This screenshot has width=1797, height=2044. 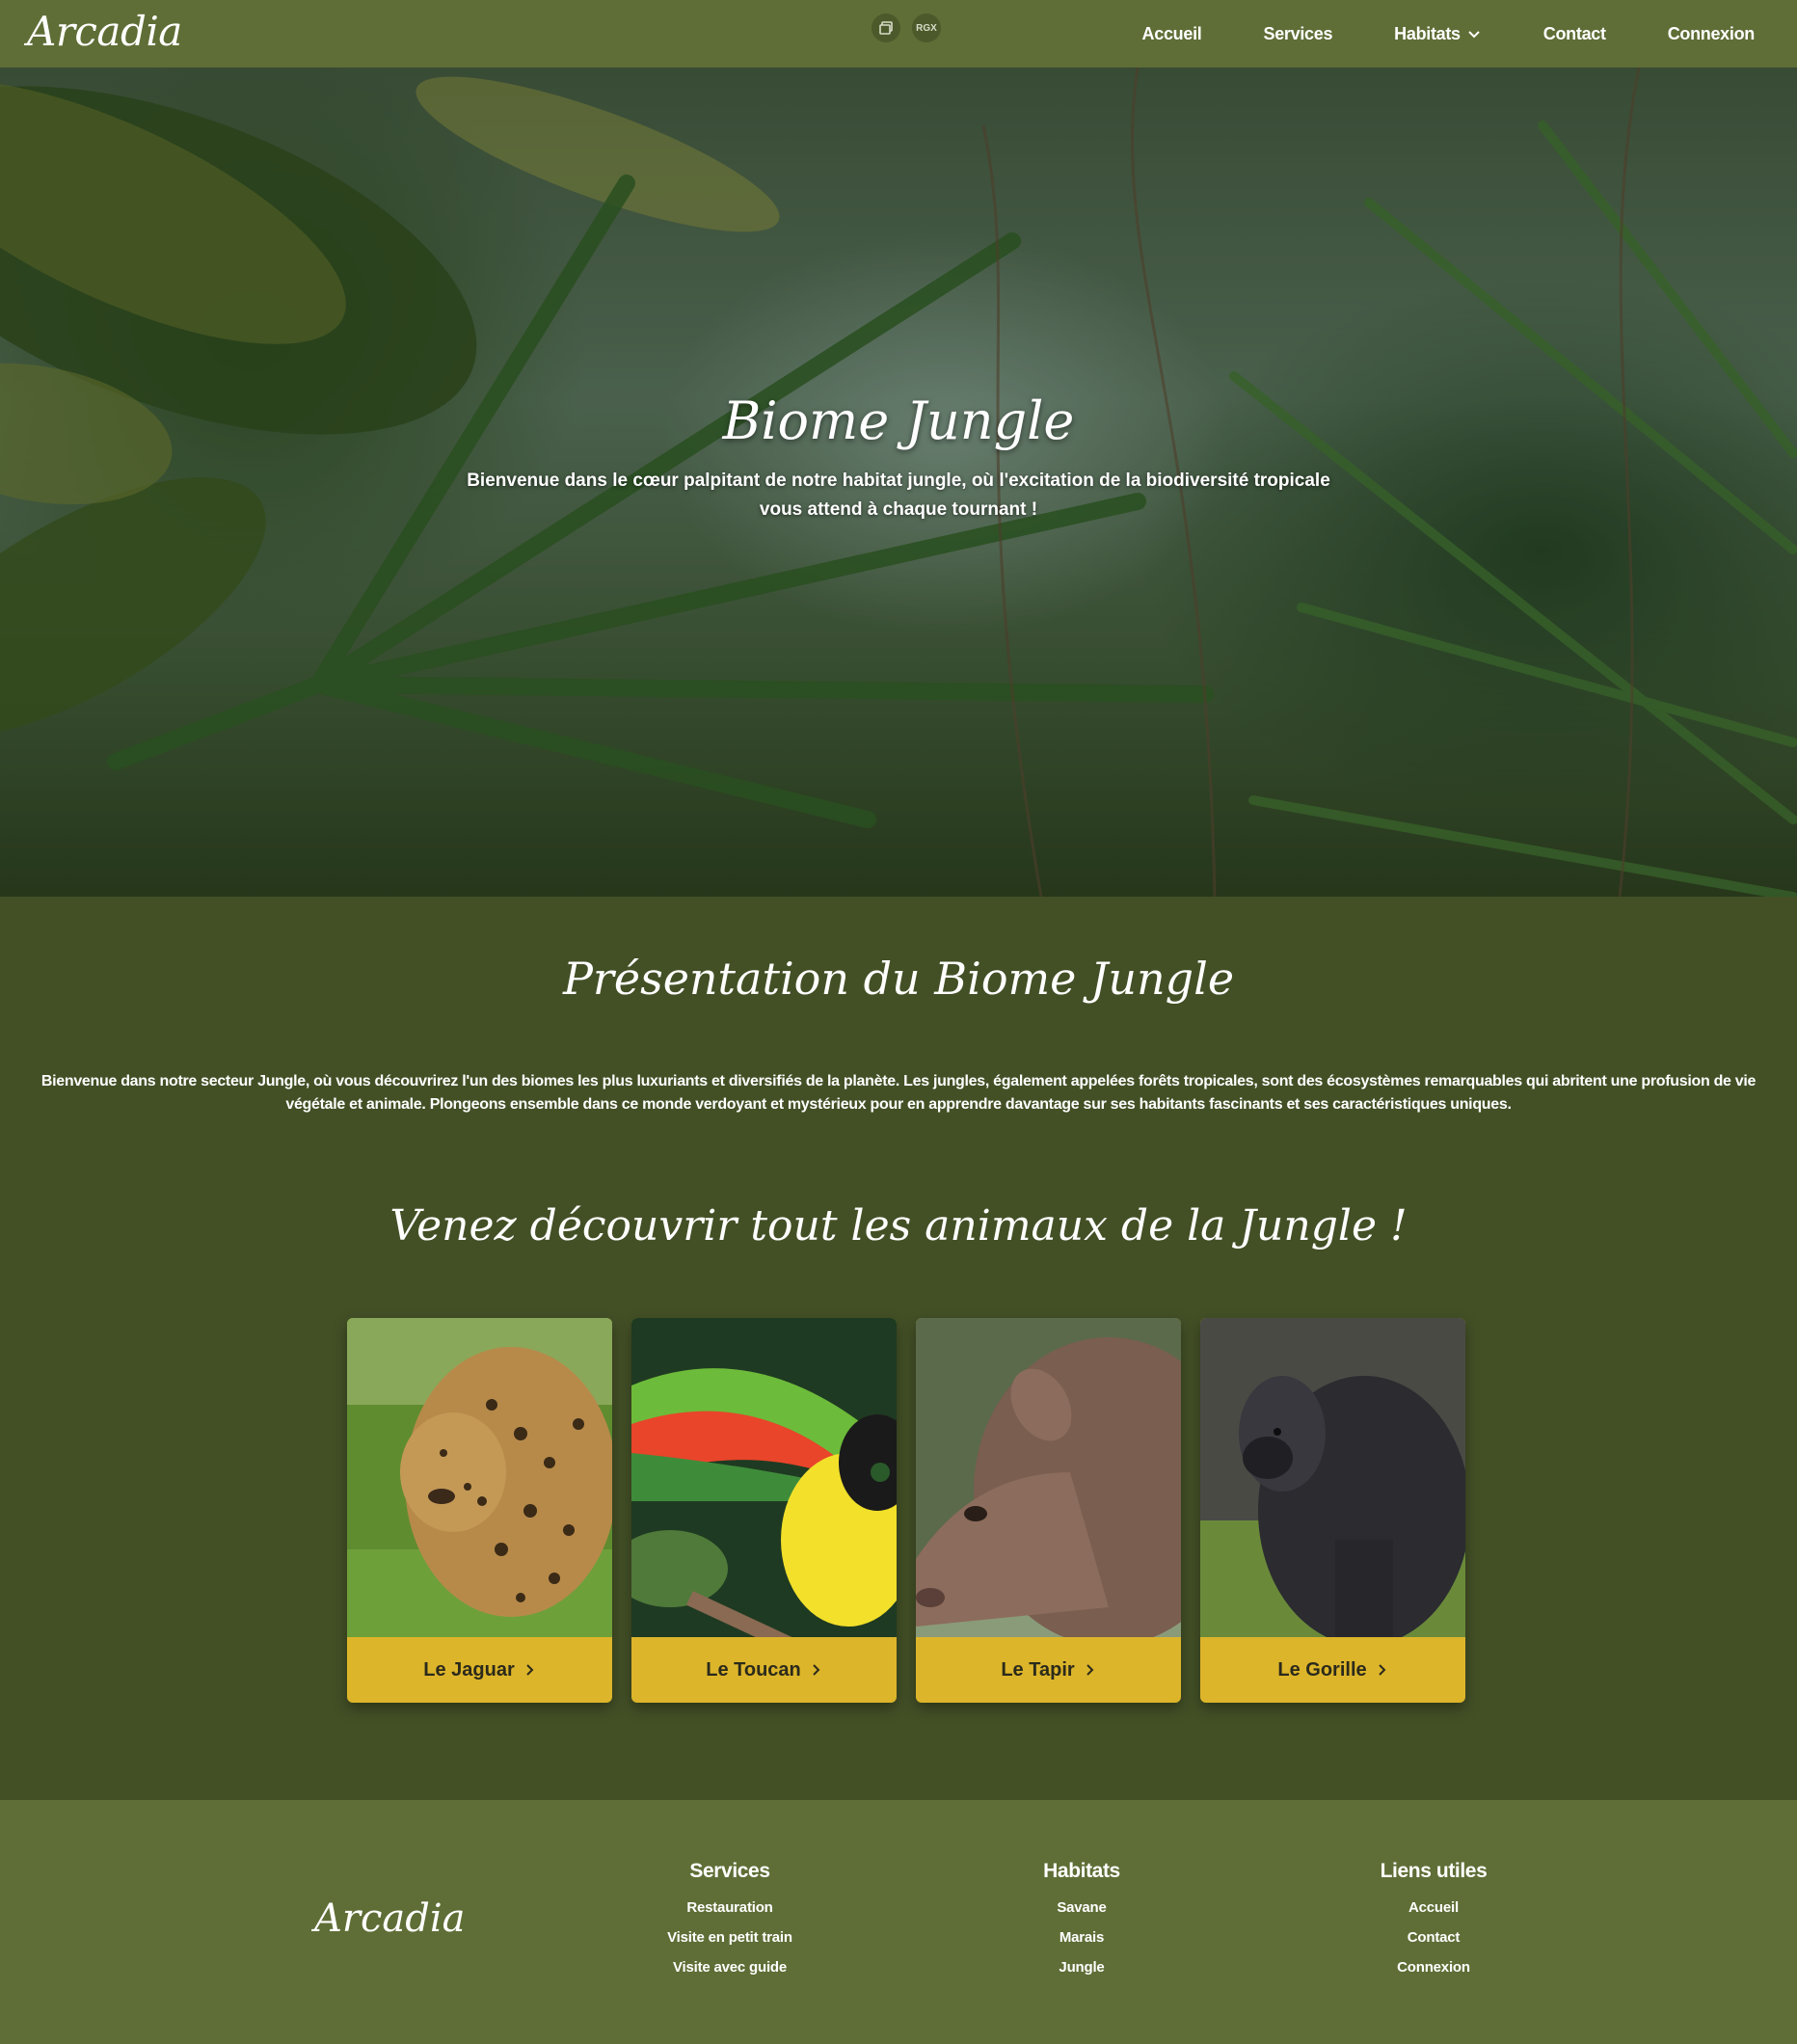 I want to click on animal-card-button: Le Tapir, so click(x=1048, y=1670).